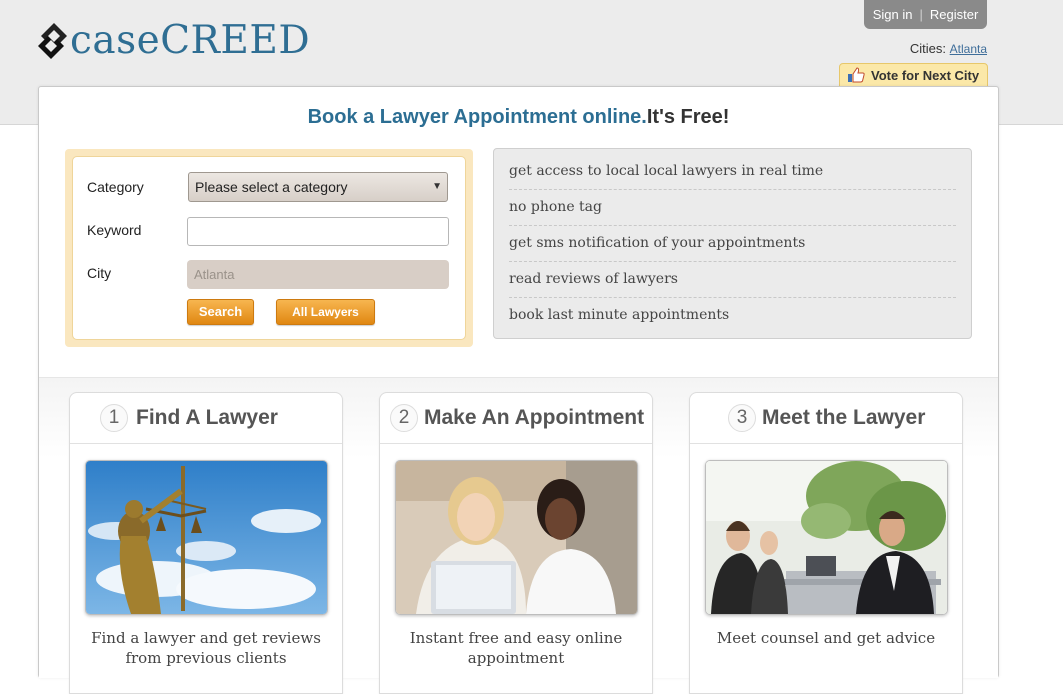 The image size is (1063, 694). Describe the element at coordinates (220, 312) in the screenshot. I see `search-button: Search` at that location.